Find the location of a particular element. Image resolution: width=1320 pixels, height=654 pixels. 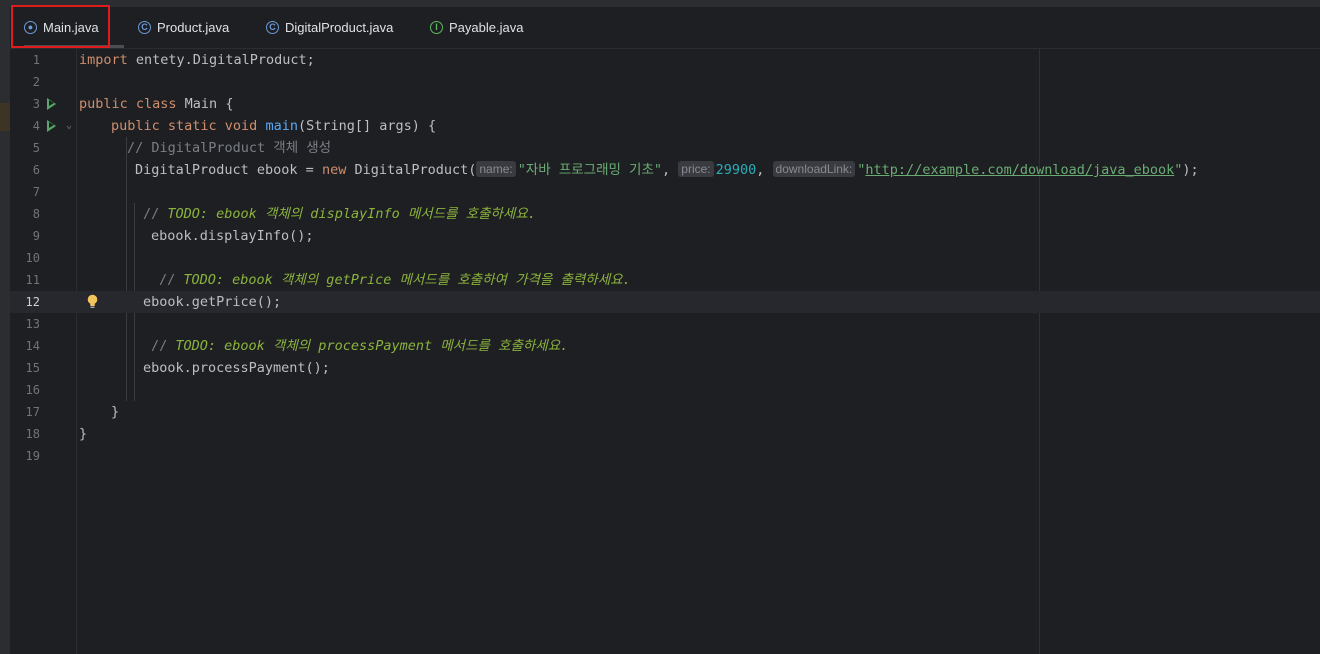

code-line: 2 is located at coordinates (665, 82).